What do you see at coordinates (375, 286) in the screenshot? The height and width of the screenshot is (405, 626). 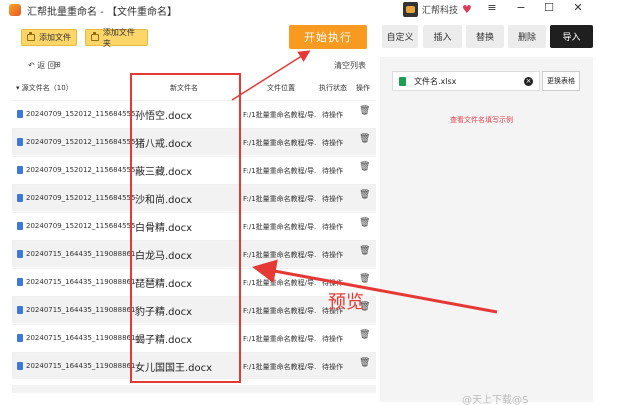 I see `arrow-to-preview` at bounding box center [375, 286].